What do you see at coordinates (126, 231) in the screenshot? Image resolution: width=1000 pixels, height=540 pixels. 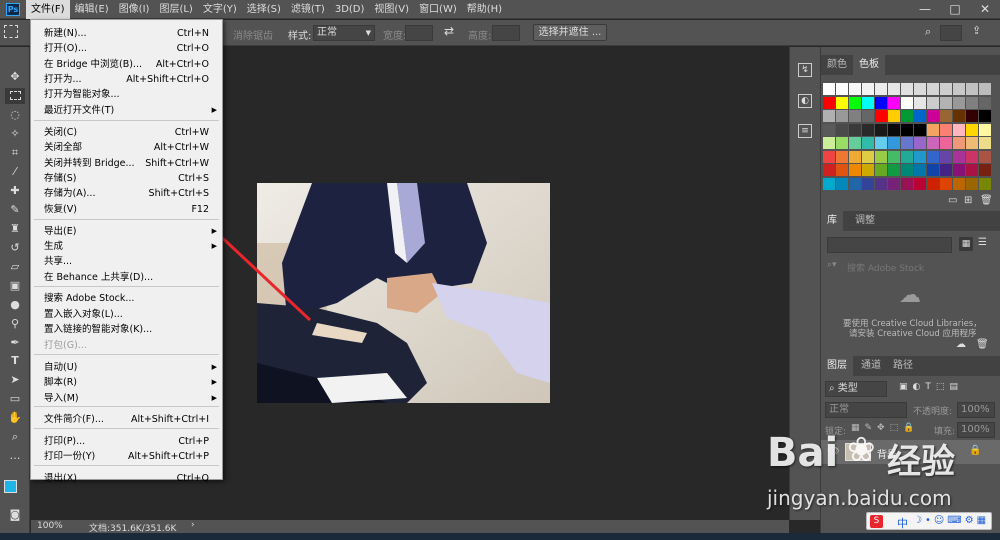 I see `file-menu-item: 导出(E) ▶` at bounding box center [126, 231].